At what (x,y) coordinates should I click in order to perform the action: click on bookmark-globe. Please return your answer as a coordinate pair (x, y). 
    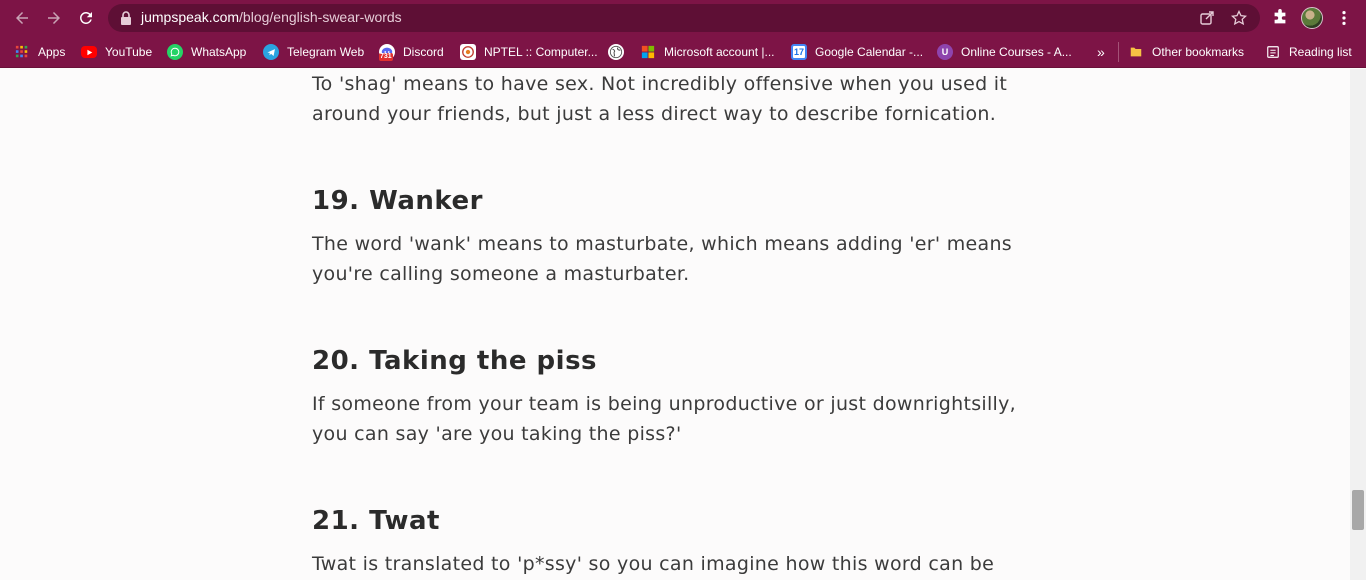
    Looking at the image, I should click on (620, 52).